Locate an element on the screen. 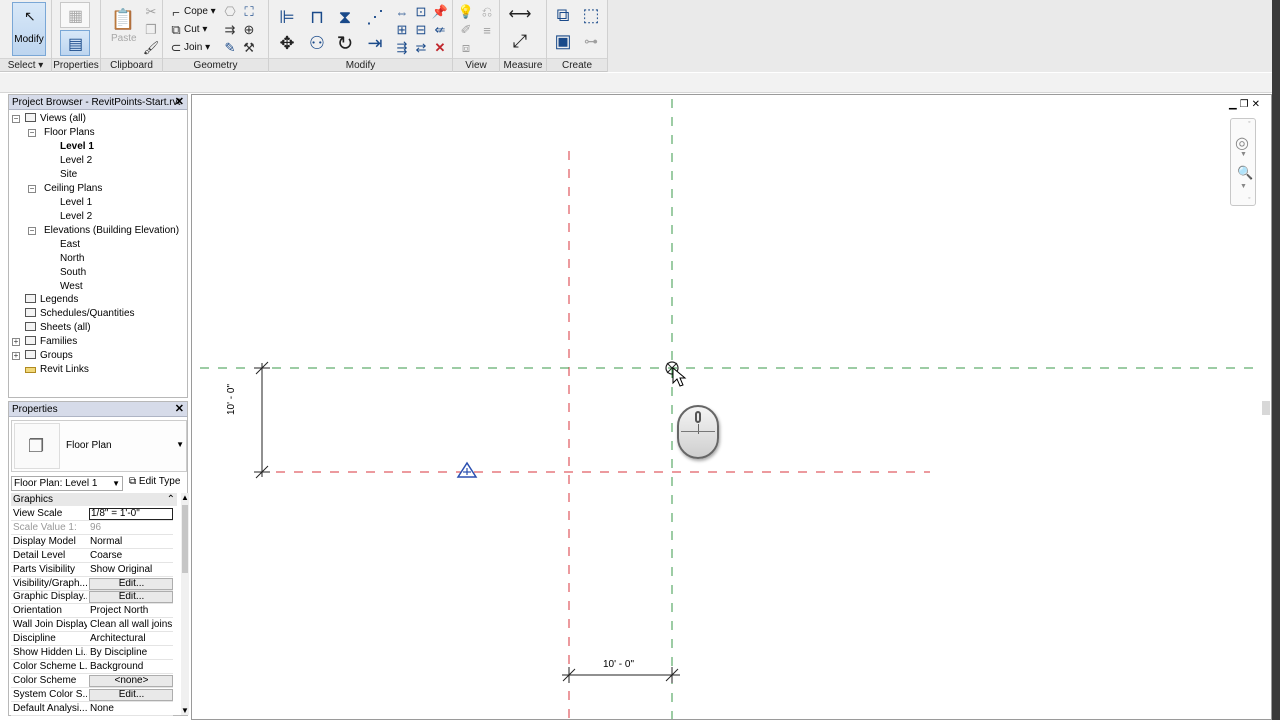 This screenshot has height=720, width=1280. lightbulb-icon: 💡 is located at coordinates (466, 12).